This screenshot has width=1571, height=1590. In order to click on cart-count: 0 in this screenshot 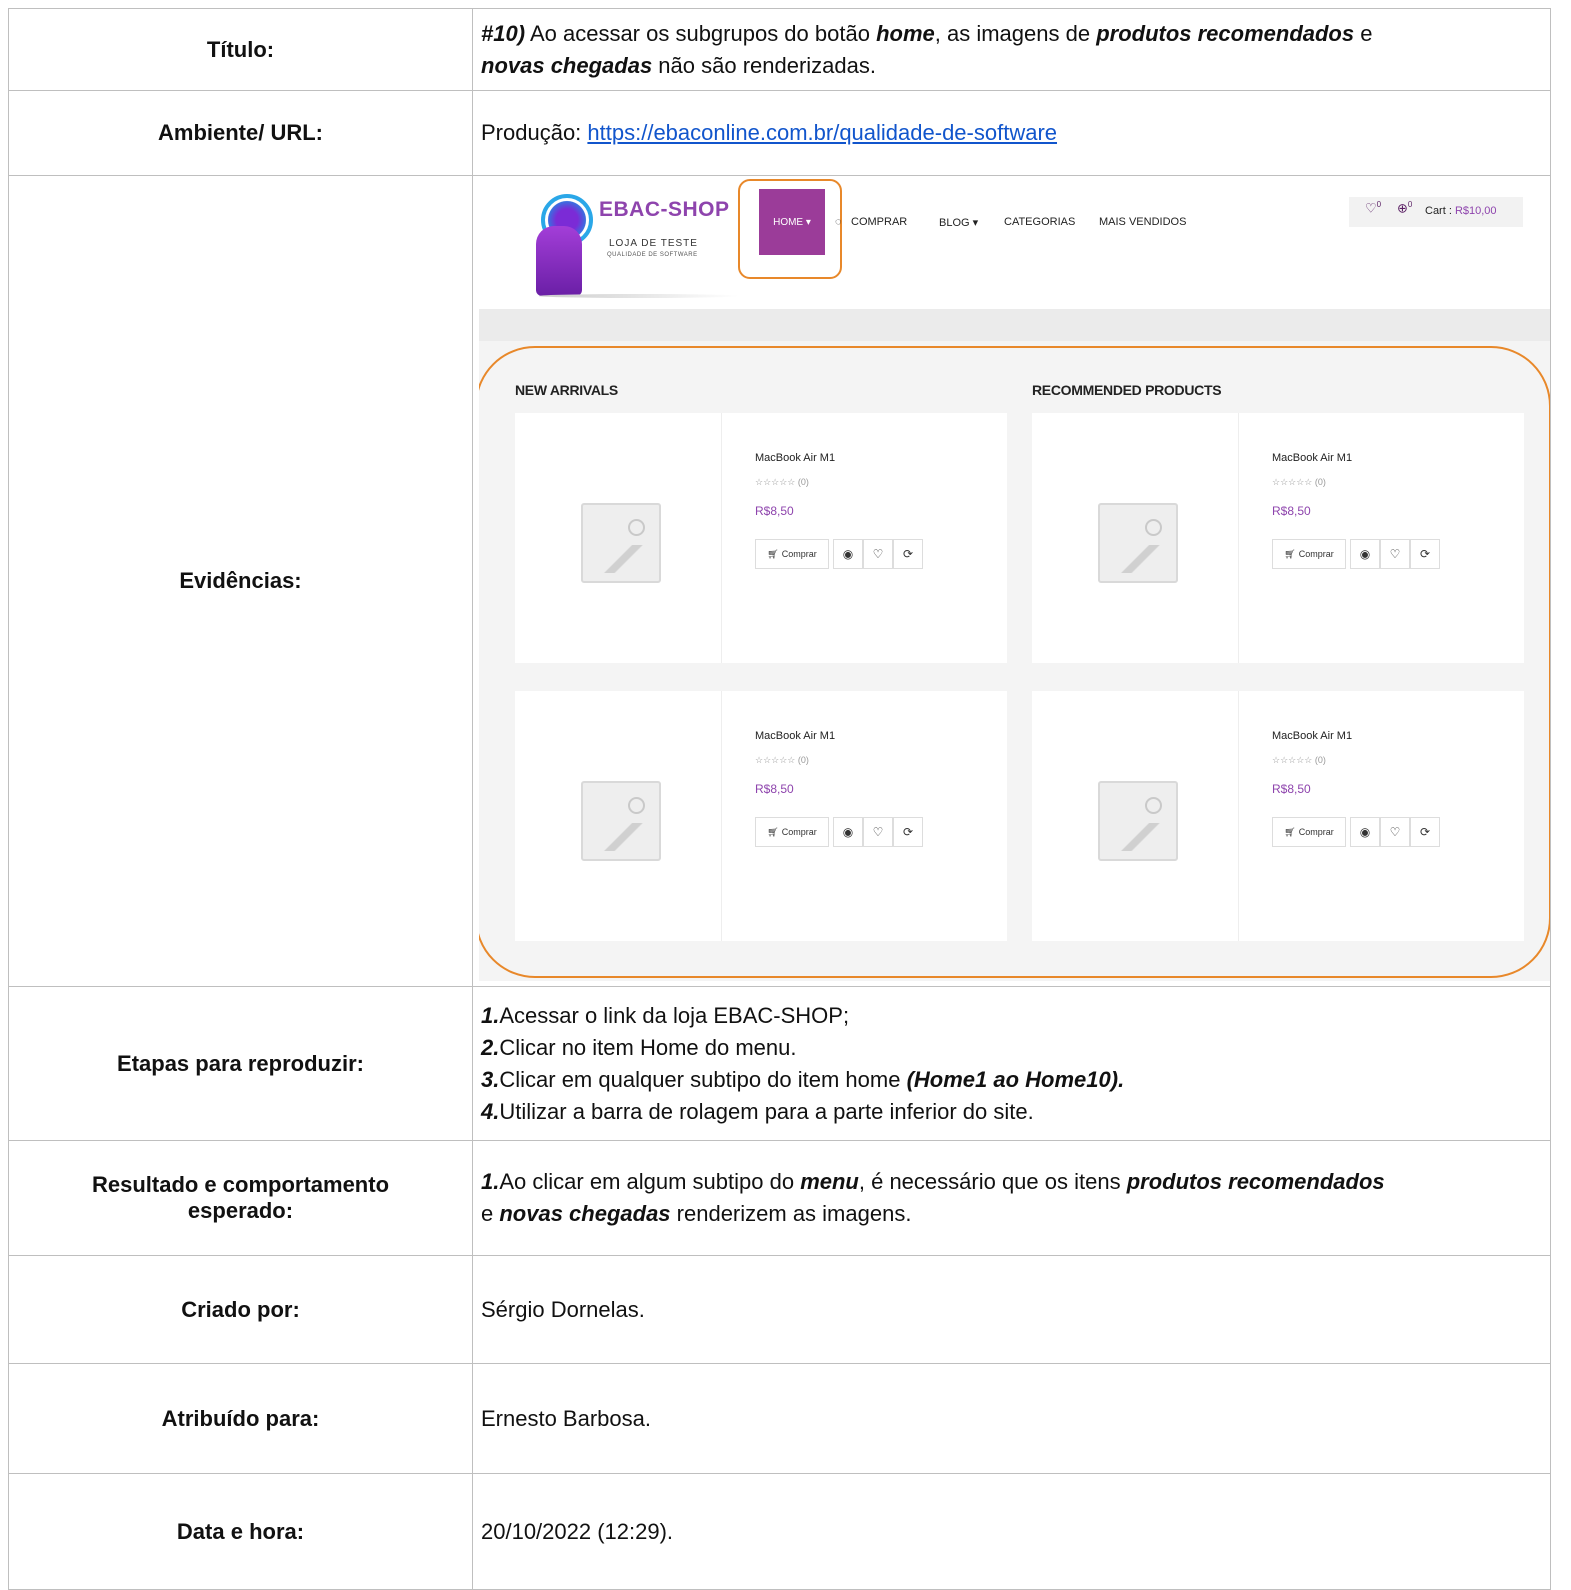, I will do `click(1410, 204)`.